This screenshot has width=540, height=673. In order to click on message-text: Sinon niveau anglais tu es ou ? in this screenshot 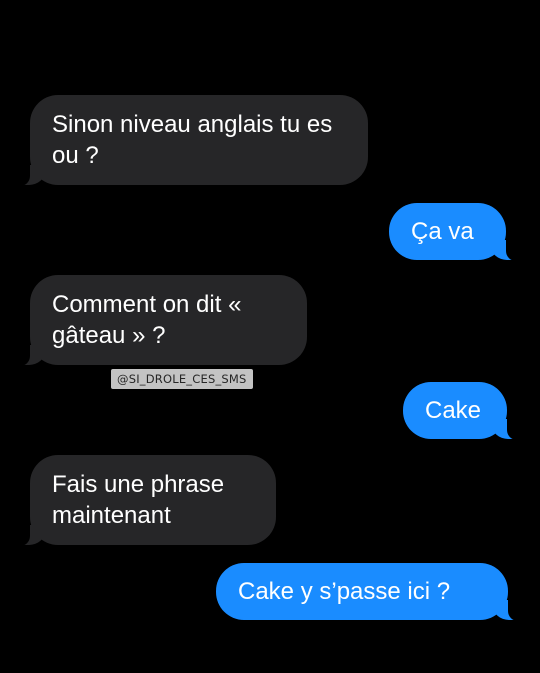, I will do `click(192, 140)`.